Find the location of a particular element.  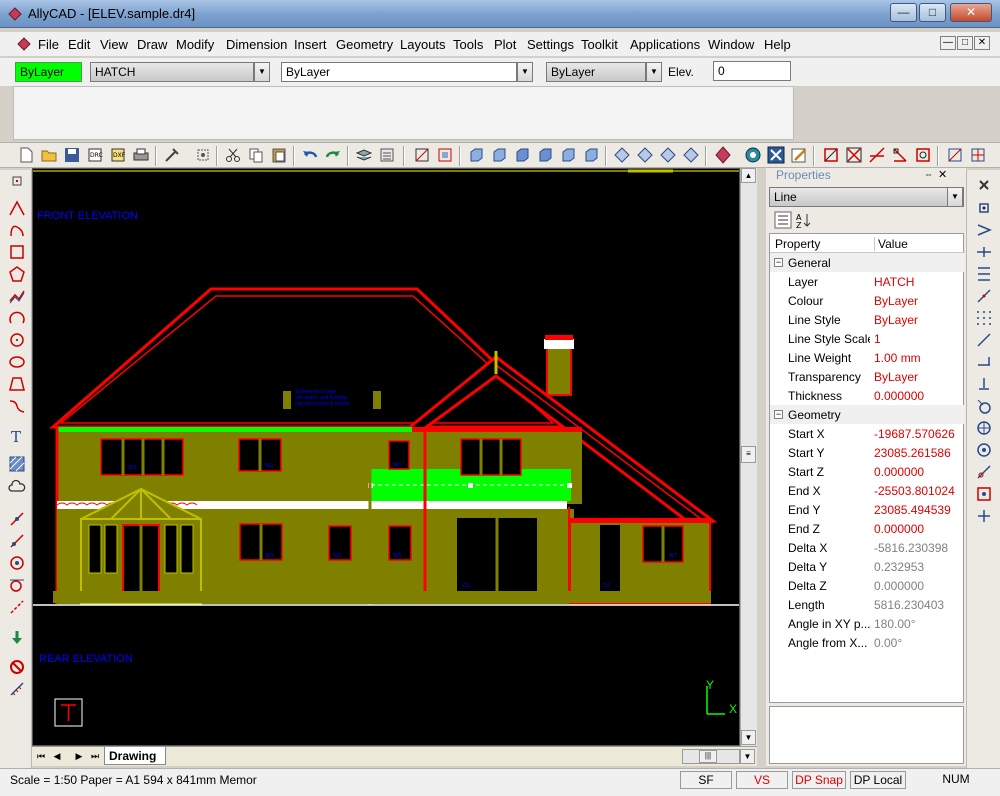

property-row: End Y 23085.494539 is located at coordinates (867, 509).